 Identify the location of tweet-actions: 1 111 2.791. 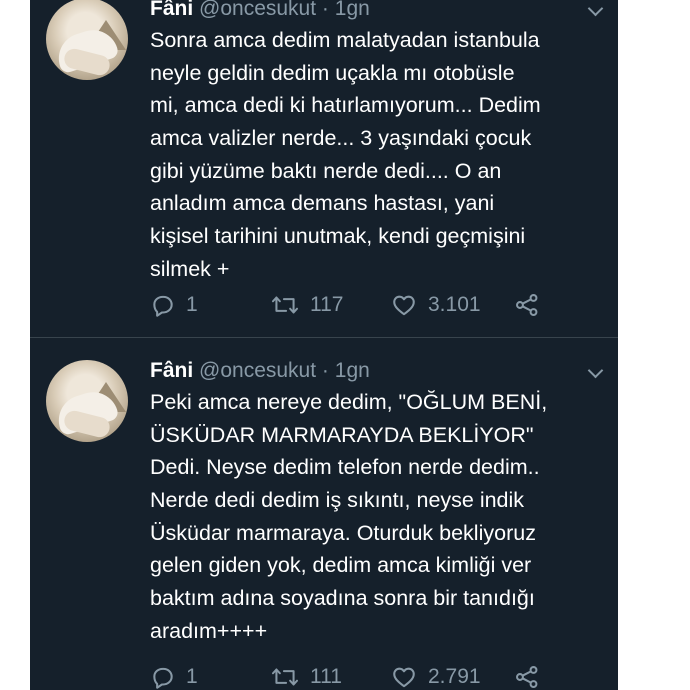
(377, 676).